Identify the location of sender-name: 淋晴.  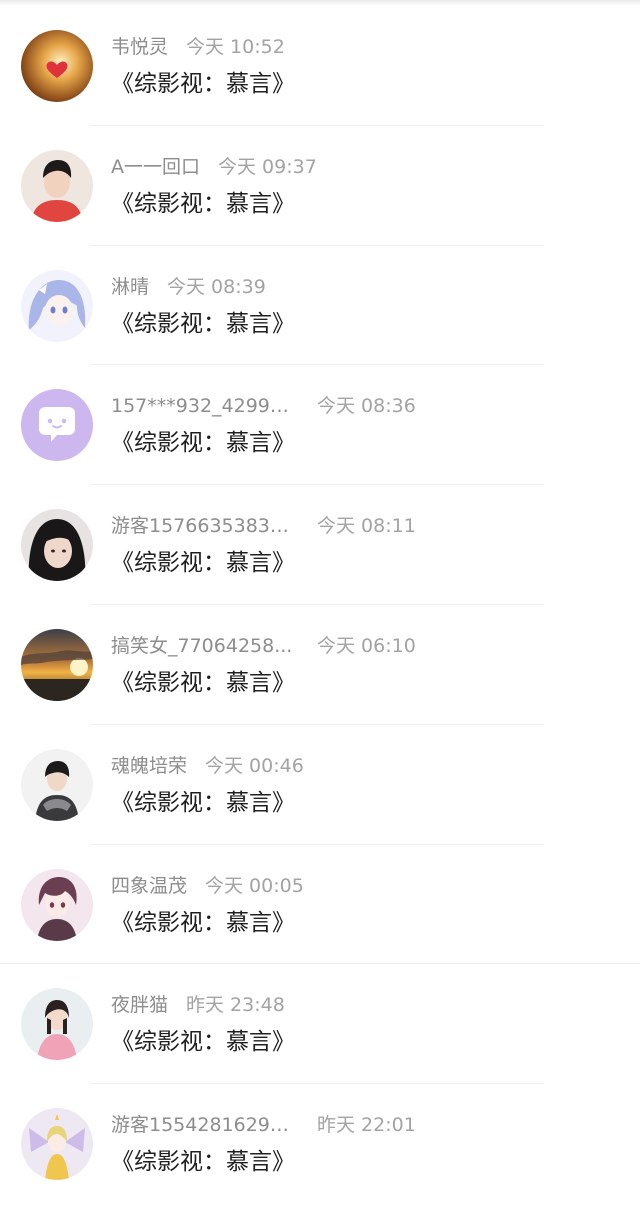
(130, 287).